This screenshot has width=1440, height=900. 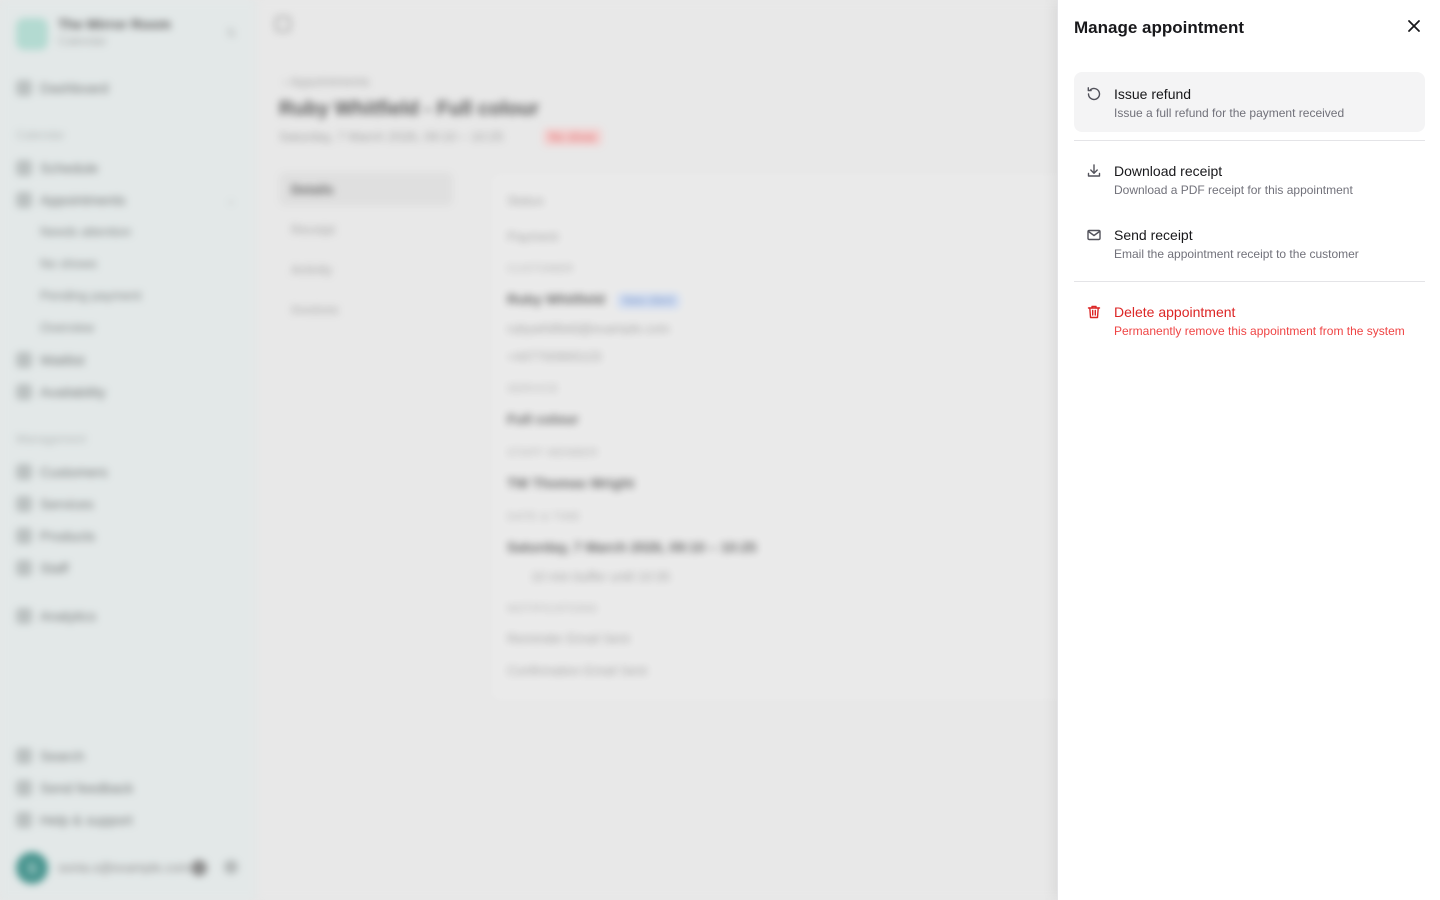 I want to click on trash-icon, so click(x=1094, y=312).